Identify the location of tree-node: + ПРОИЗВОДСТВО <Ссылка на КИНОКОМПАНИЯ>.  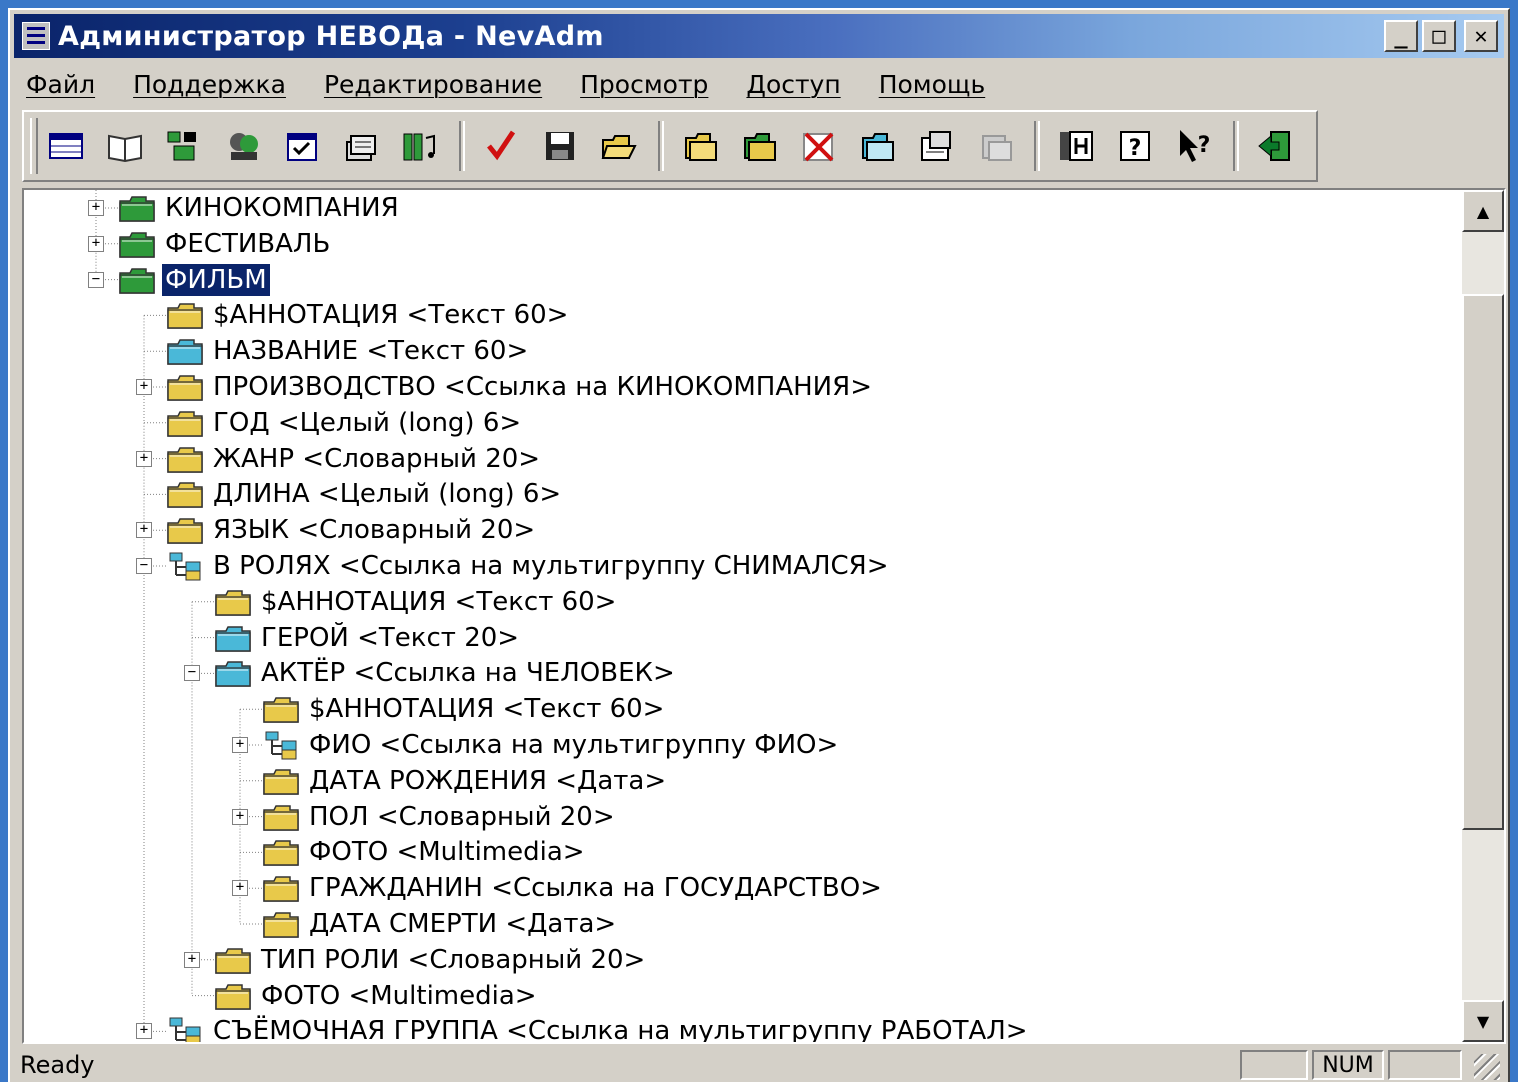
(724, 387).